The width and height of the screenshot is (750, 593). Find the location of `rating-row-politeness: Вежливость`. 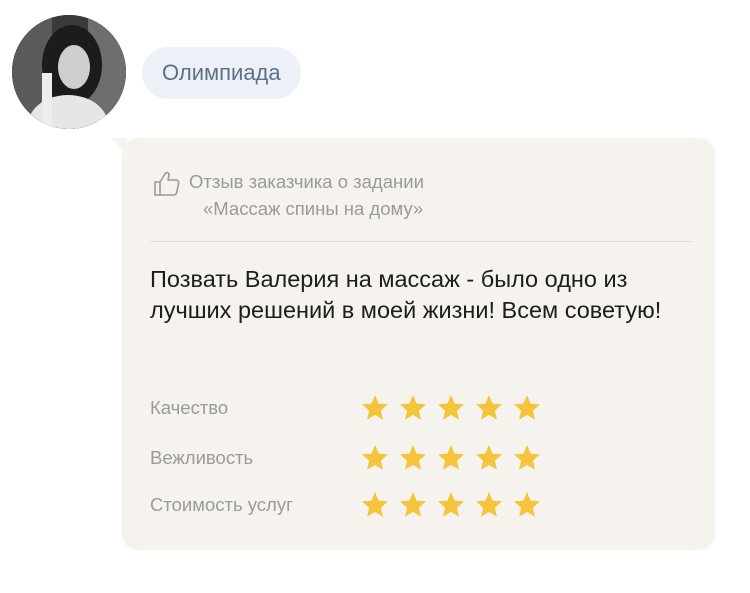

rating-row-politeness: Вежливость is located at coordinates (360, 458).